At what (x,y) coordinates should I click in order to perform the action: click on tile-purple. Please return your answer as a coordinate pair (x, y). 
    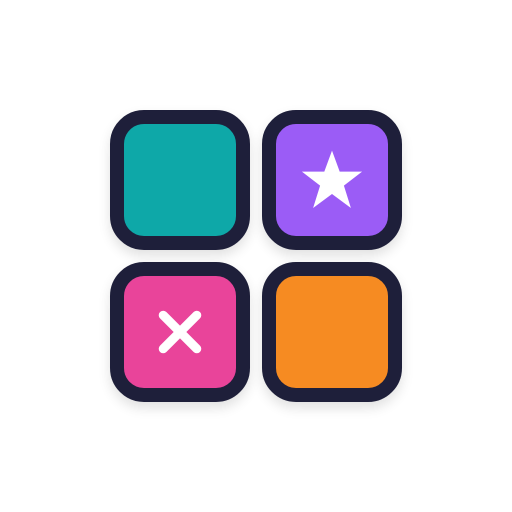
    Looking at the image, I should click on (332, 180).